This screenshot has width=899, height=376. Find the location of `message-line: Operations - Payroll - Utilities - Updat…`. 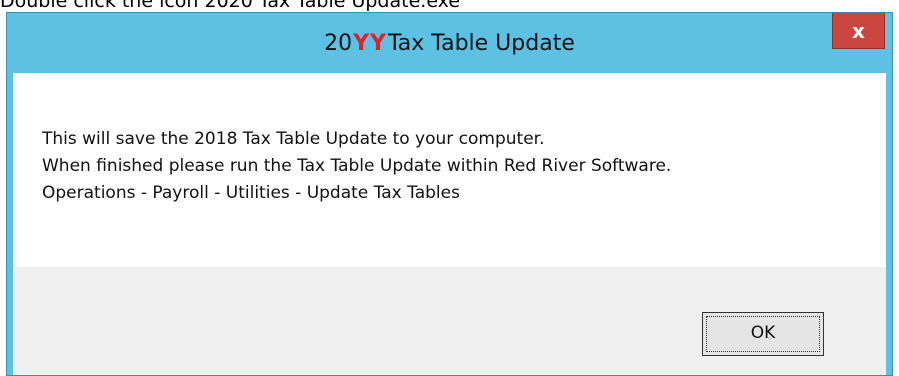

message-line: Operations - Payroll - Utilities - Updat… is located at coordinates (251, 193).